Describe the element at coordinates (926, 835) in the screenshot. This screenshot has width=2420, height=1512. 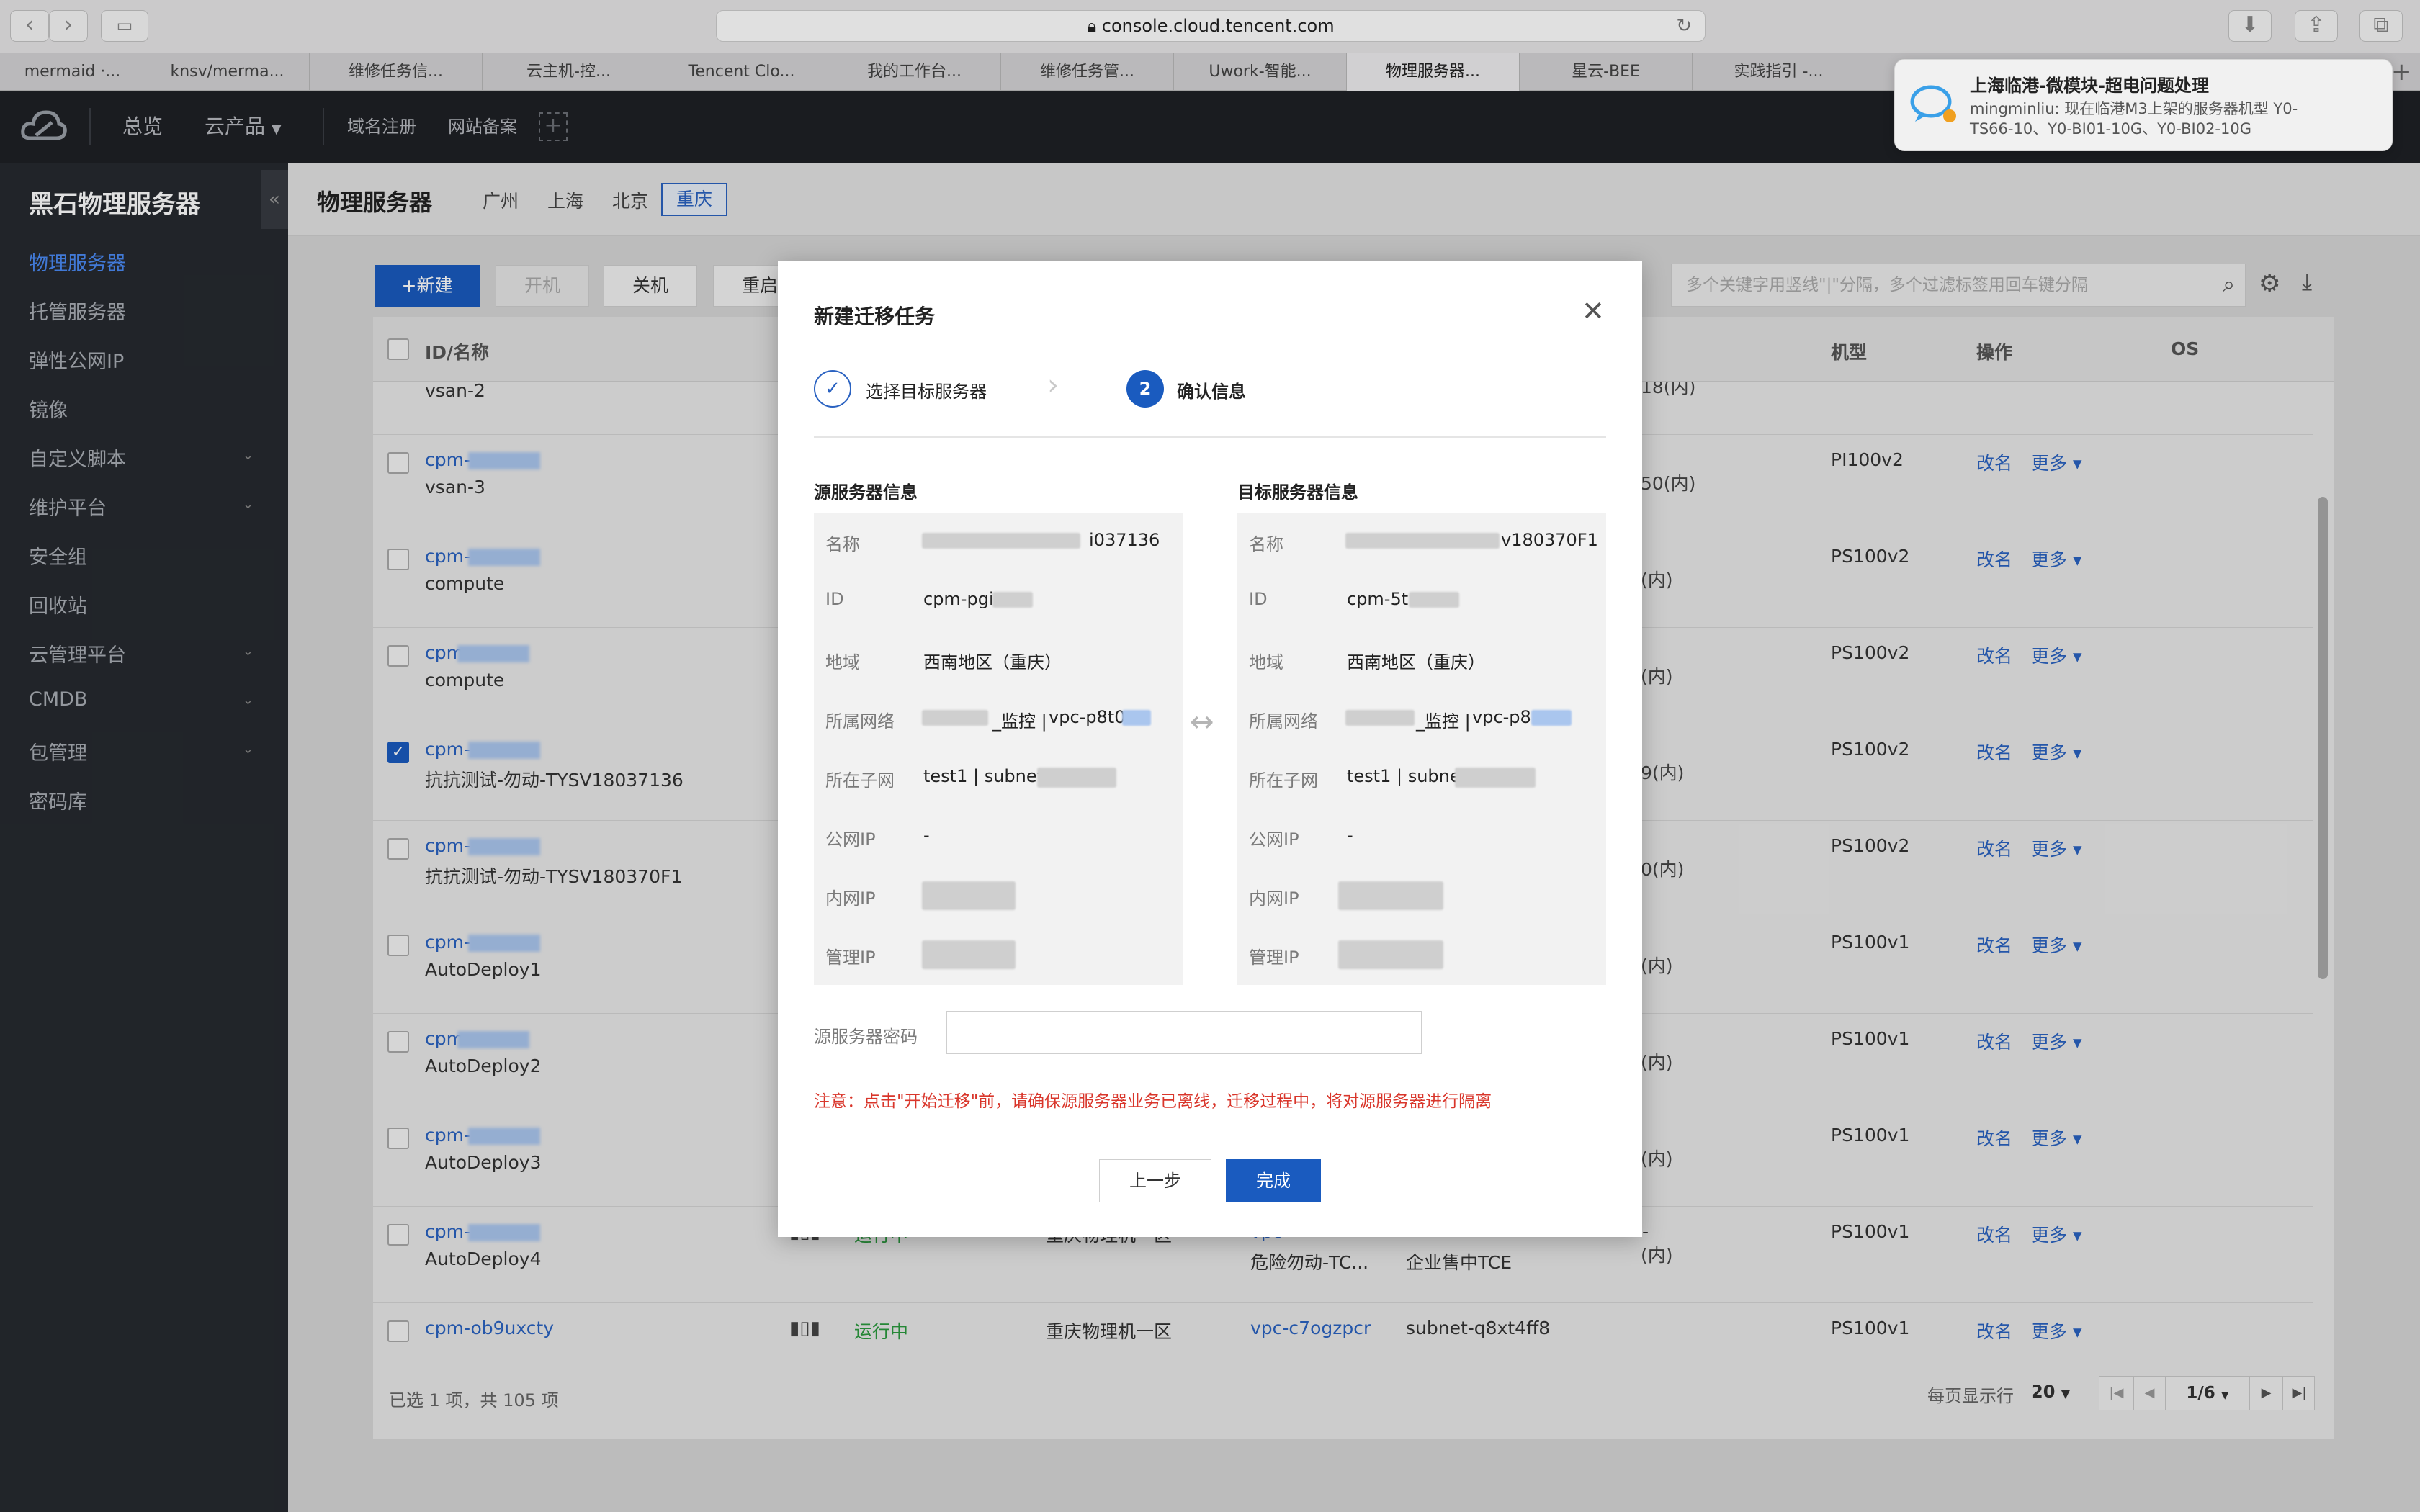
I see `source-public-ip-value: -` at that location.